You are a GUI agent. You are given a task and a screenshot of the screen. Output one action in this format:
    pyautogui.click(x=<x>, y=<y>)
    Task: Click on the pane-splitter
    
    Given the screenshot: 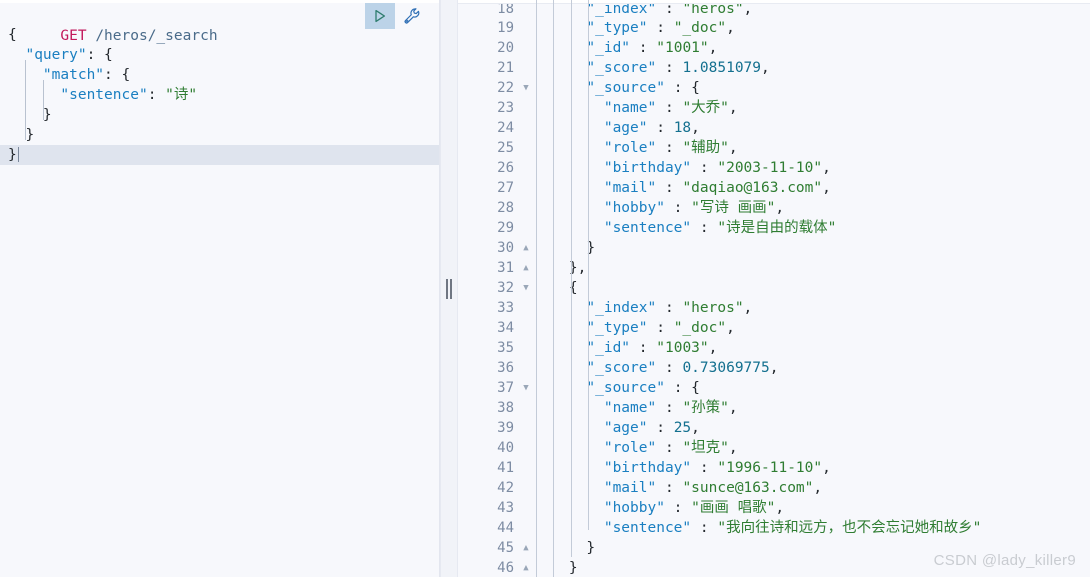 What is the action you would take?
    pyautogui.click(x=449, y=288)
    